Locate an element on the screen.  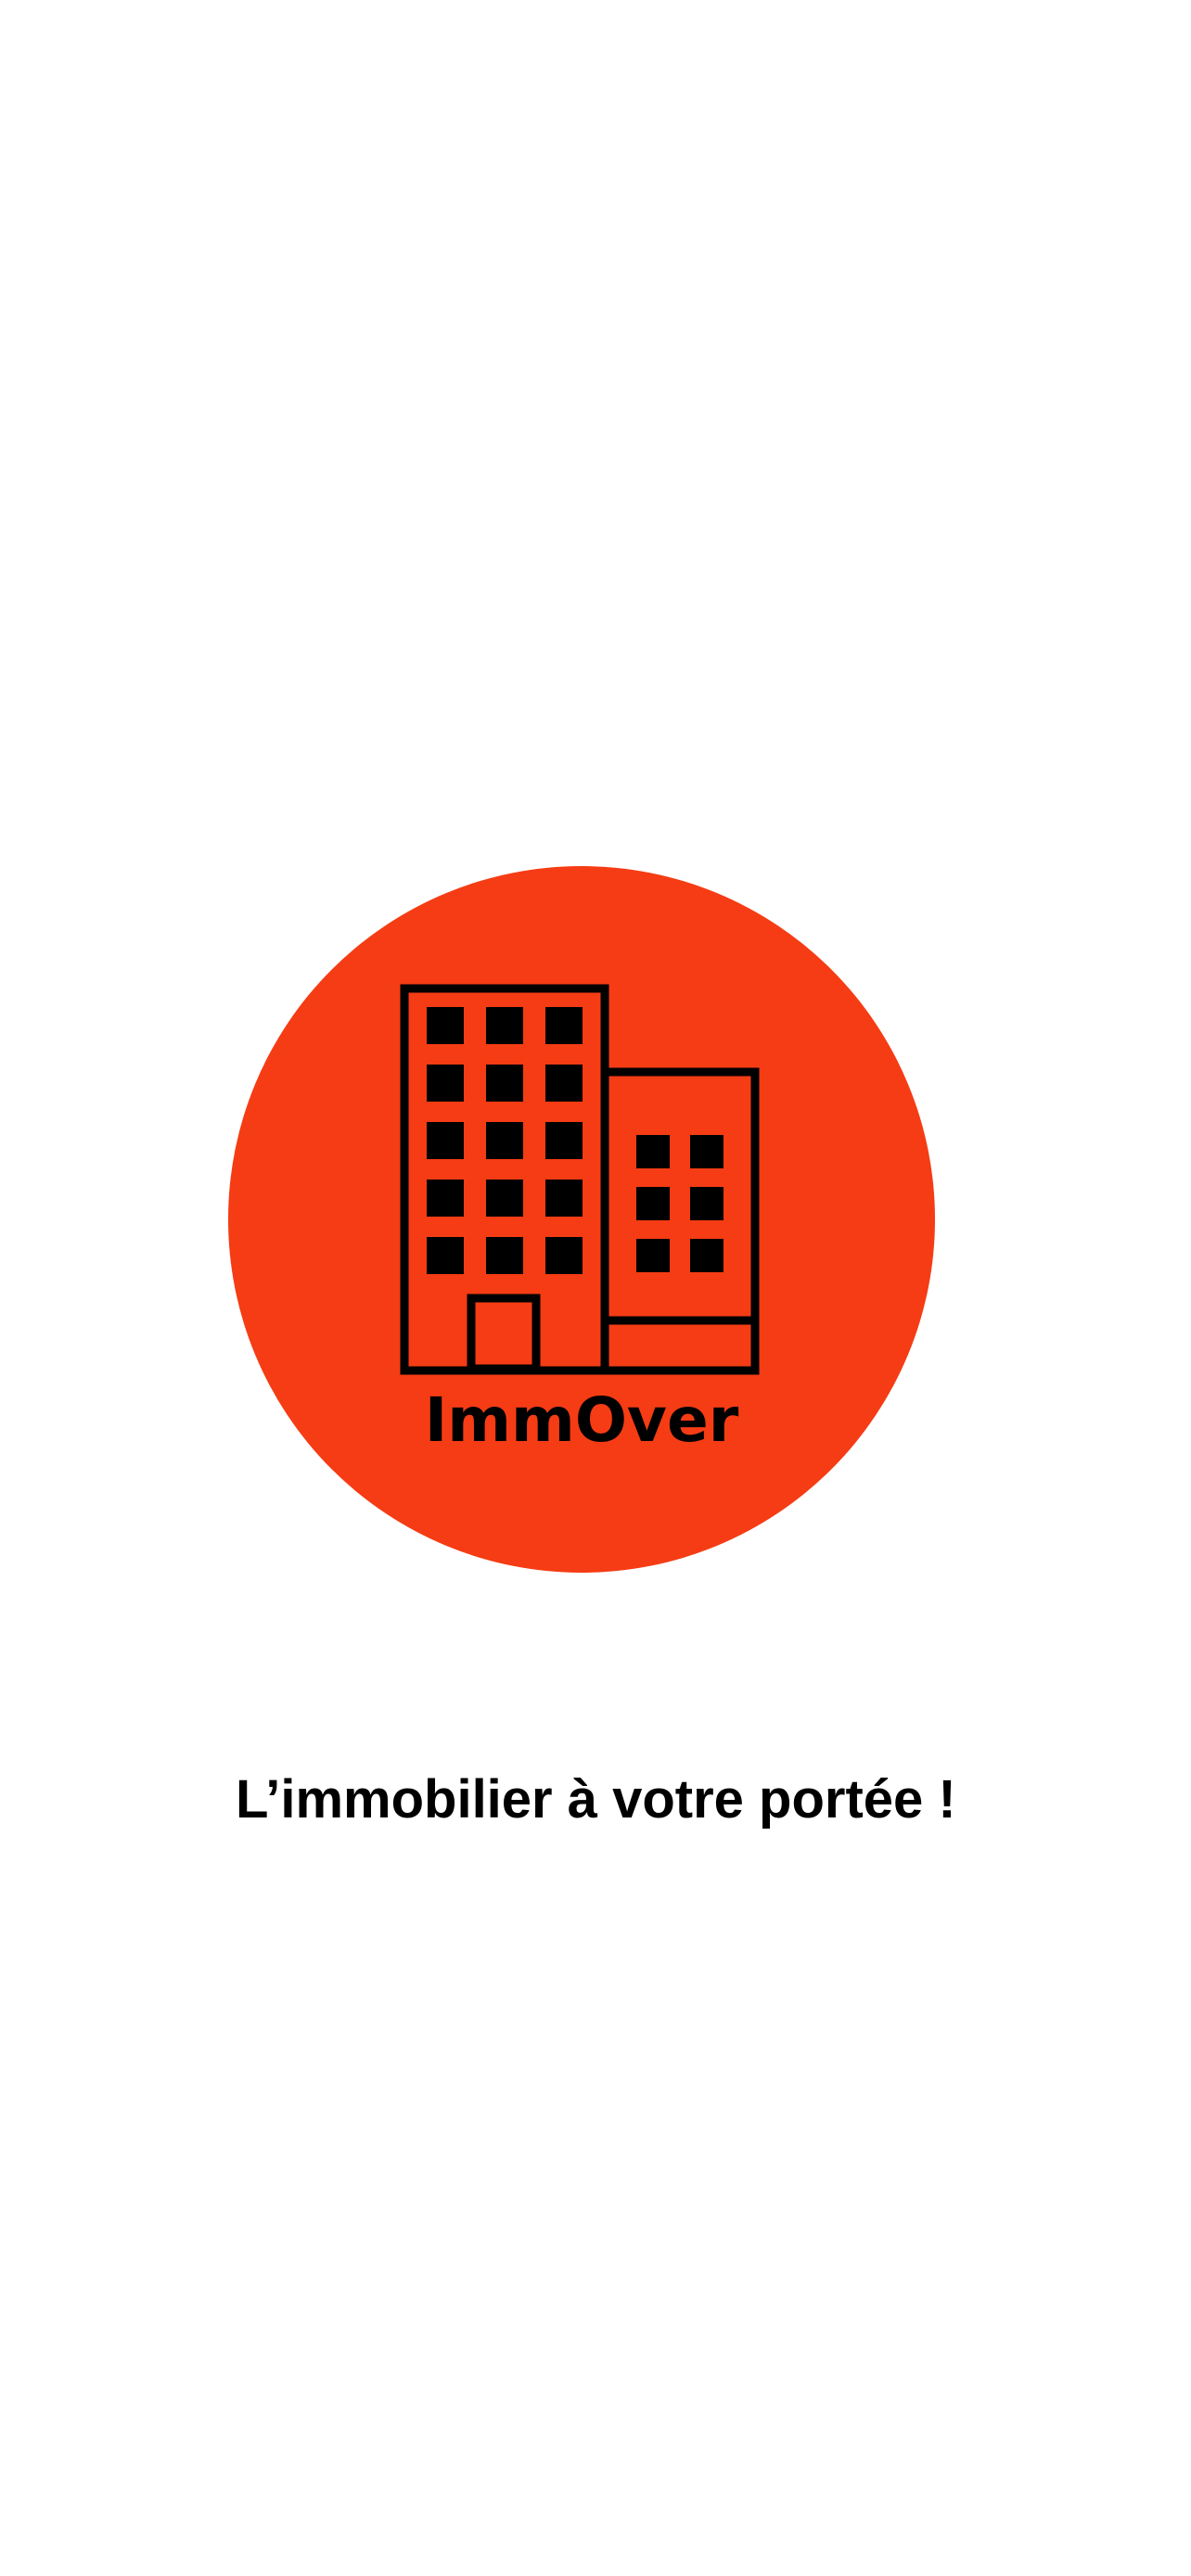
tagline: L’immobilier à votre portée ! is located at coordinates (596, 1800).